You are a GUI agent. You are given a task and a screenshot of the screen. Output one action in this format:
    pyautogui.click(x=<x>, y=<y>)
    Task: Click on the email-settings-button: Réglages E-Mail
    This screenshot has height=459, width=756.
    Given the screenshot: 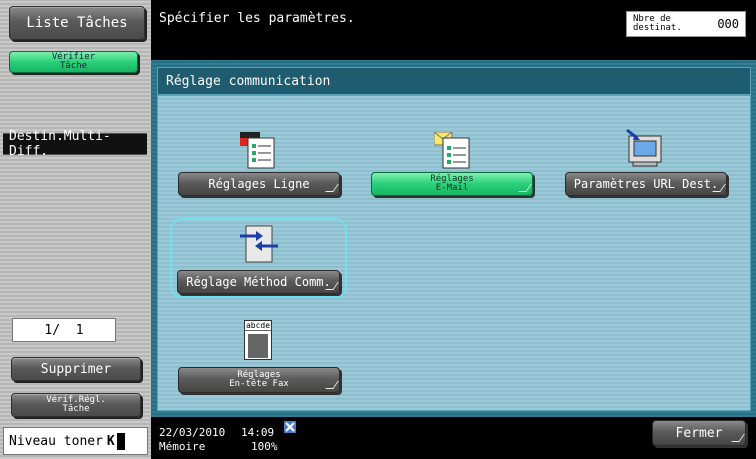 What is the action you would take?
    pyautogui.click(x=452, y=184)
    